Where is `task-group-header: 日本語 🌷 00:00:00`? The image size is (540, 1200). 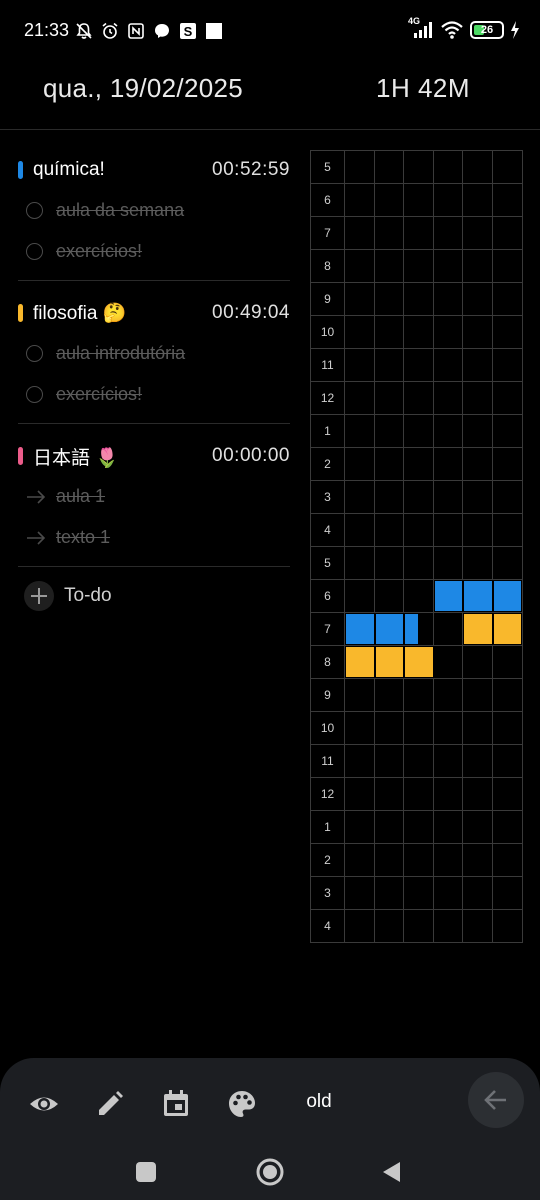 task-group-header: 日本語 🌷 00:00:00 is located at coordinates (154, 456).